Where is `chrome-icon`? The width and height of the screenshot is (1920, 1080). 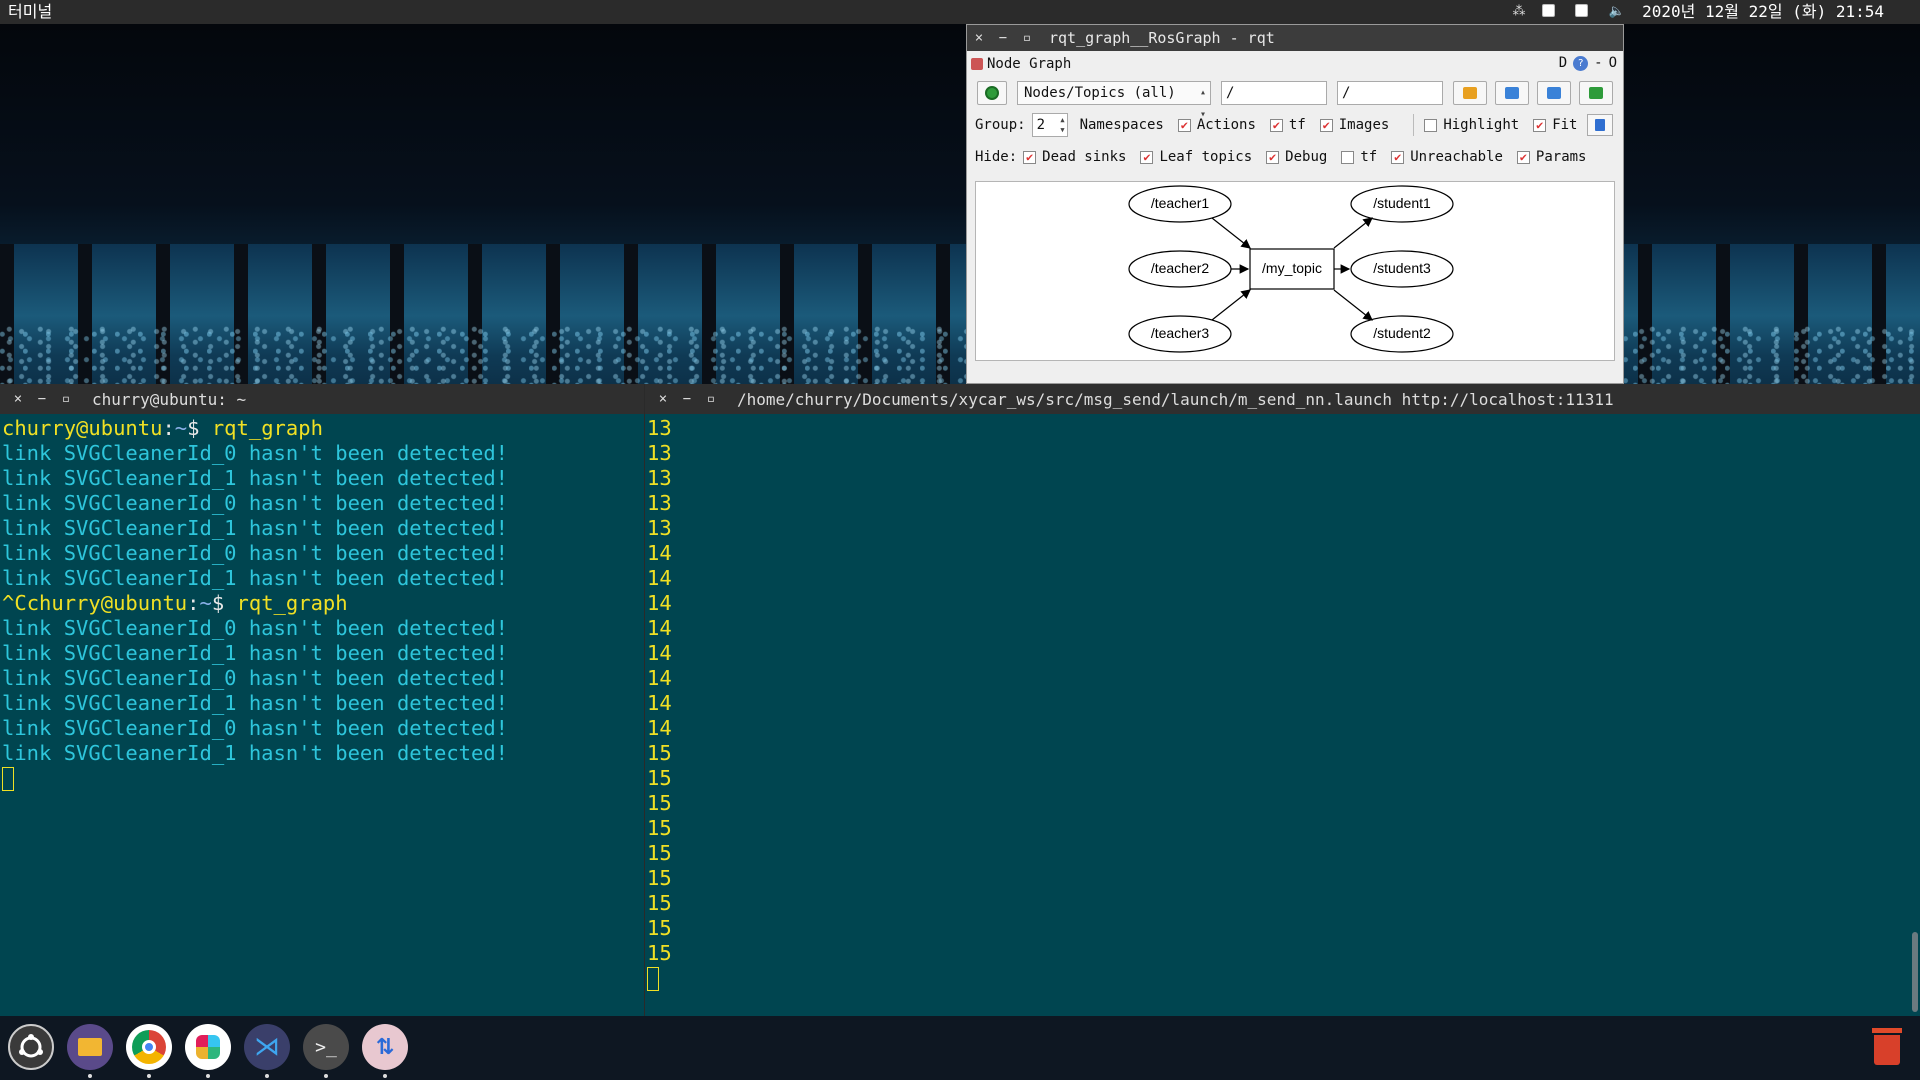
chrome-icon is located at coordinates (149, 1047).